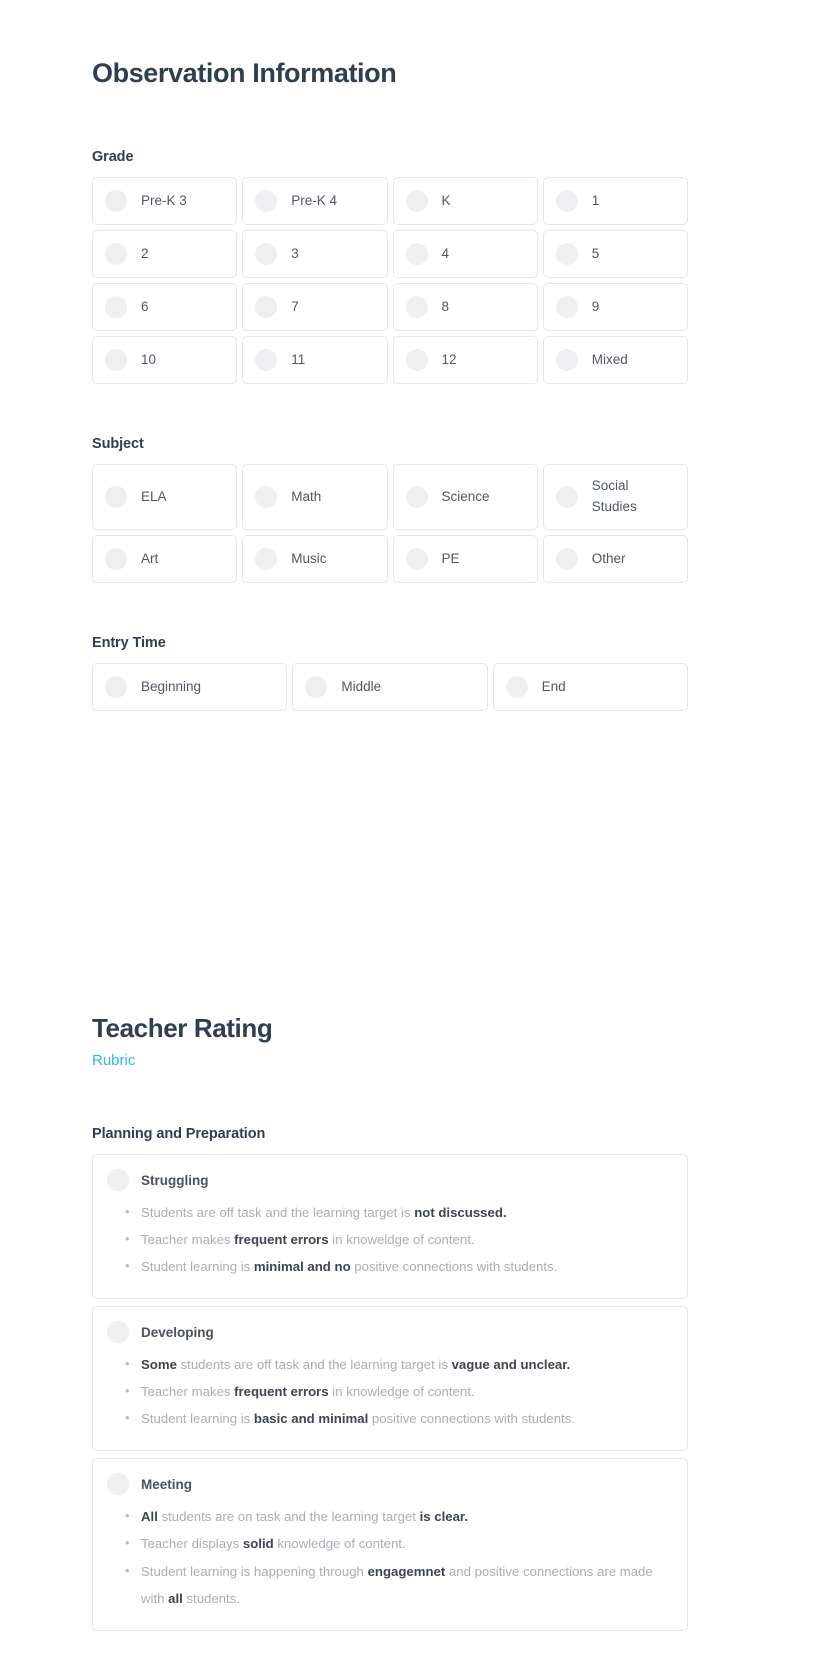  I want to click on subject-option-label: PE, so click(450, 558).